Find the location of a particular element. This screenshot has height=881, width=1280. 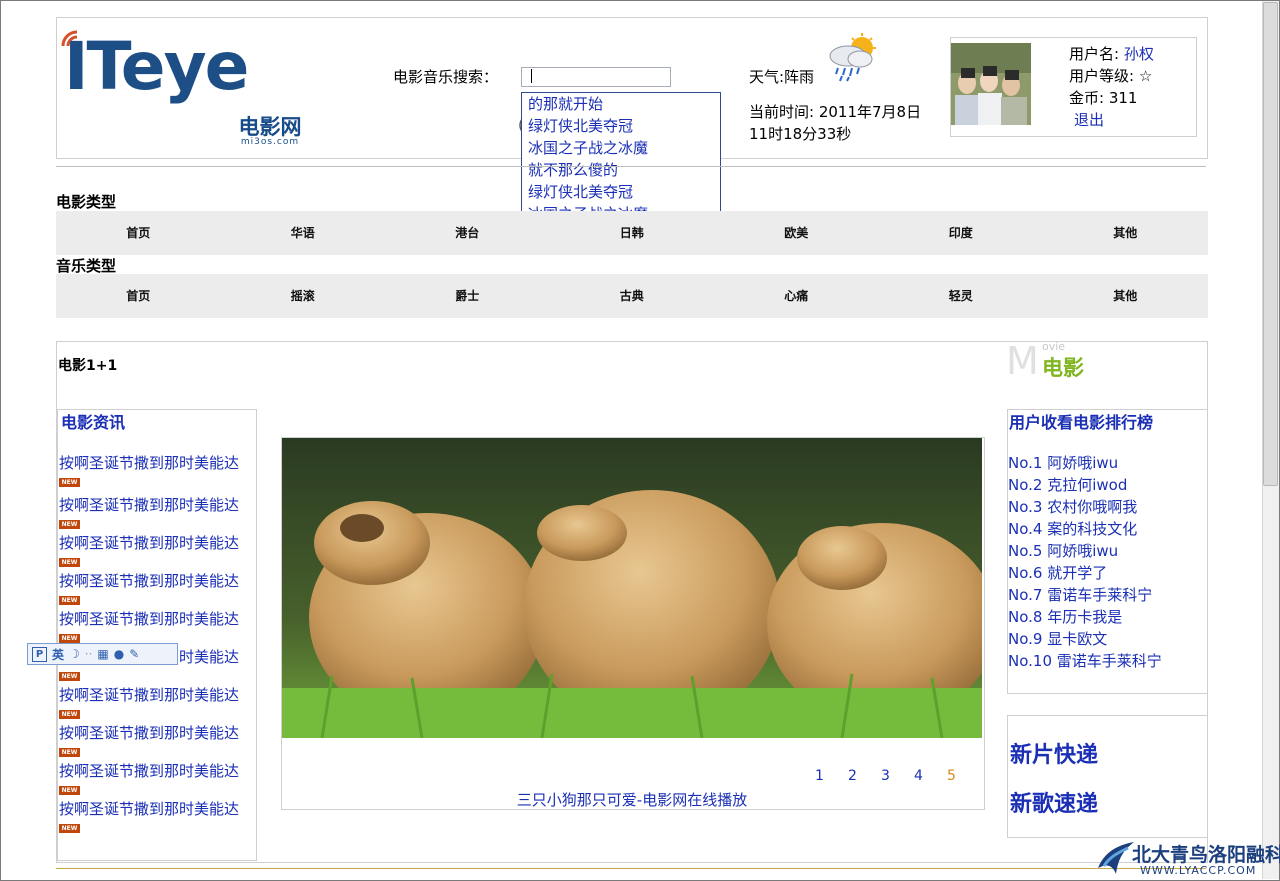

music-type-jazz: 爵士 is located at coordinates (467, 296).